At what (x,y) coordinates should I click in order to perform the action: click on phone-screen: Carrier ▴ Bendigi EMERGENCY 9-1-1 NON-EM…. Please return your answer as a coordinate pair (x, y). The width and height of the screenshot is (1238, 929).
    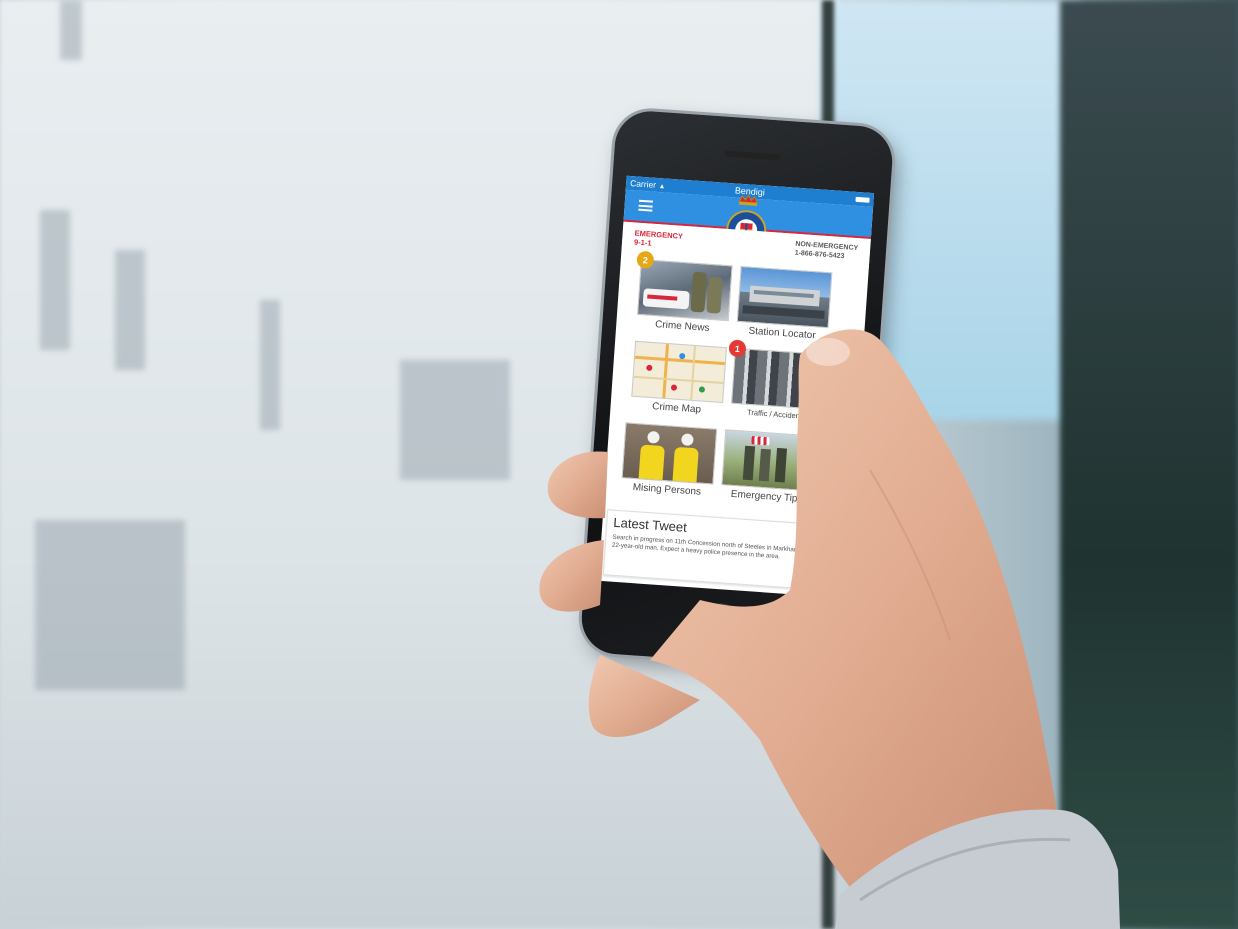
    Looking at the image, I should click on (736, 387).